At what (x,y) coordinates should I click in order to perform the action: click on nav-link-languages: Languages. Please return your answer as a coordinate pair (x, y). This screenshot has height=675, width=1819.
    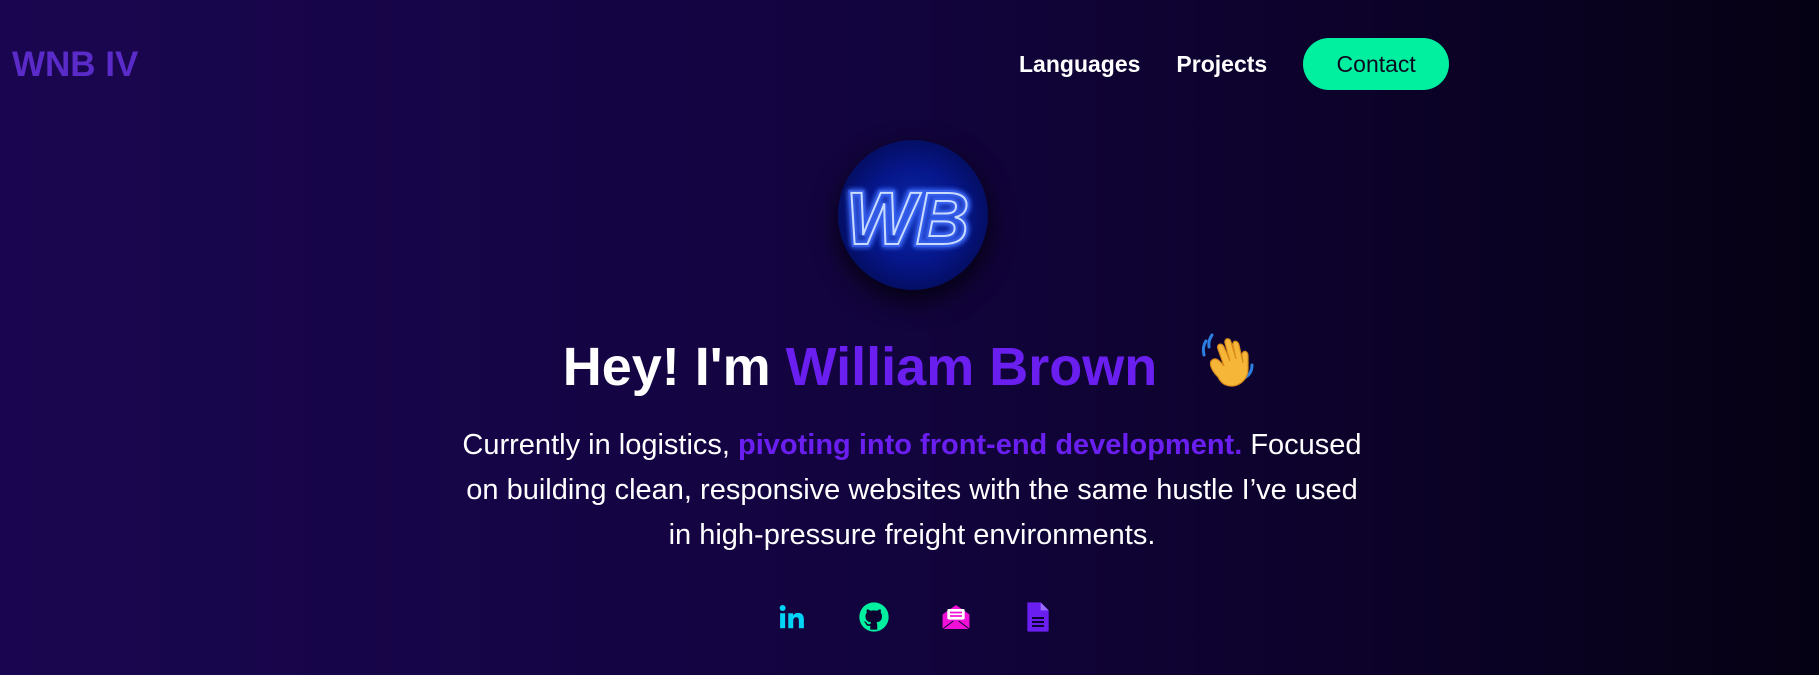
    Looking at the image, I should click on (1079, 64).